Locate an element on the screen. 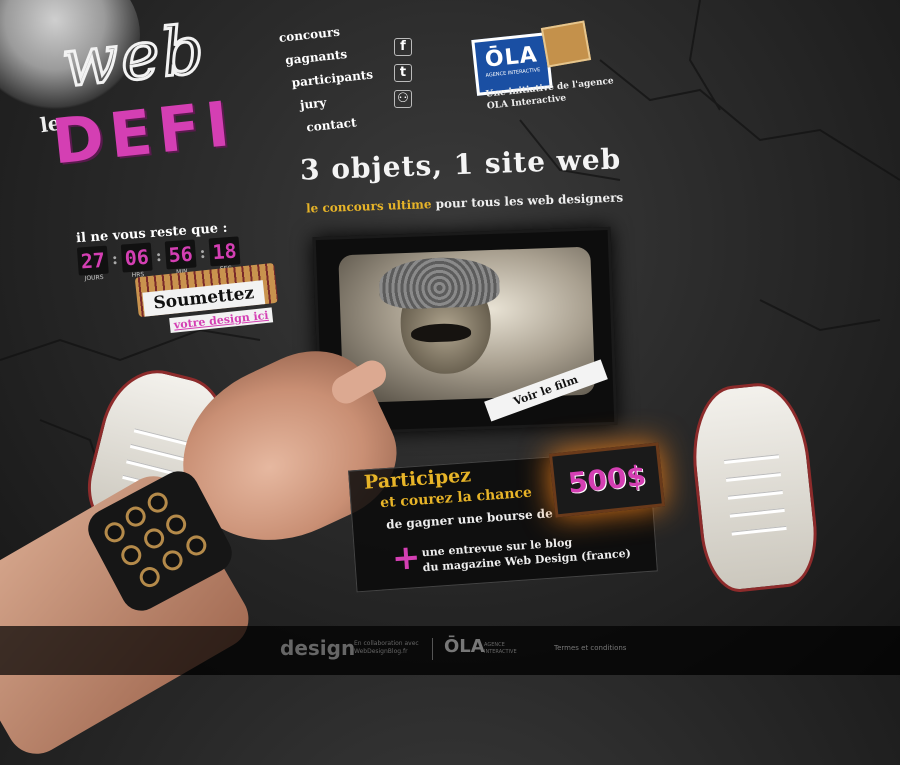  footer-terms-link: Termes et conditions is located at coordinates (590, 648).